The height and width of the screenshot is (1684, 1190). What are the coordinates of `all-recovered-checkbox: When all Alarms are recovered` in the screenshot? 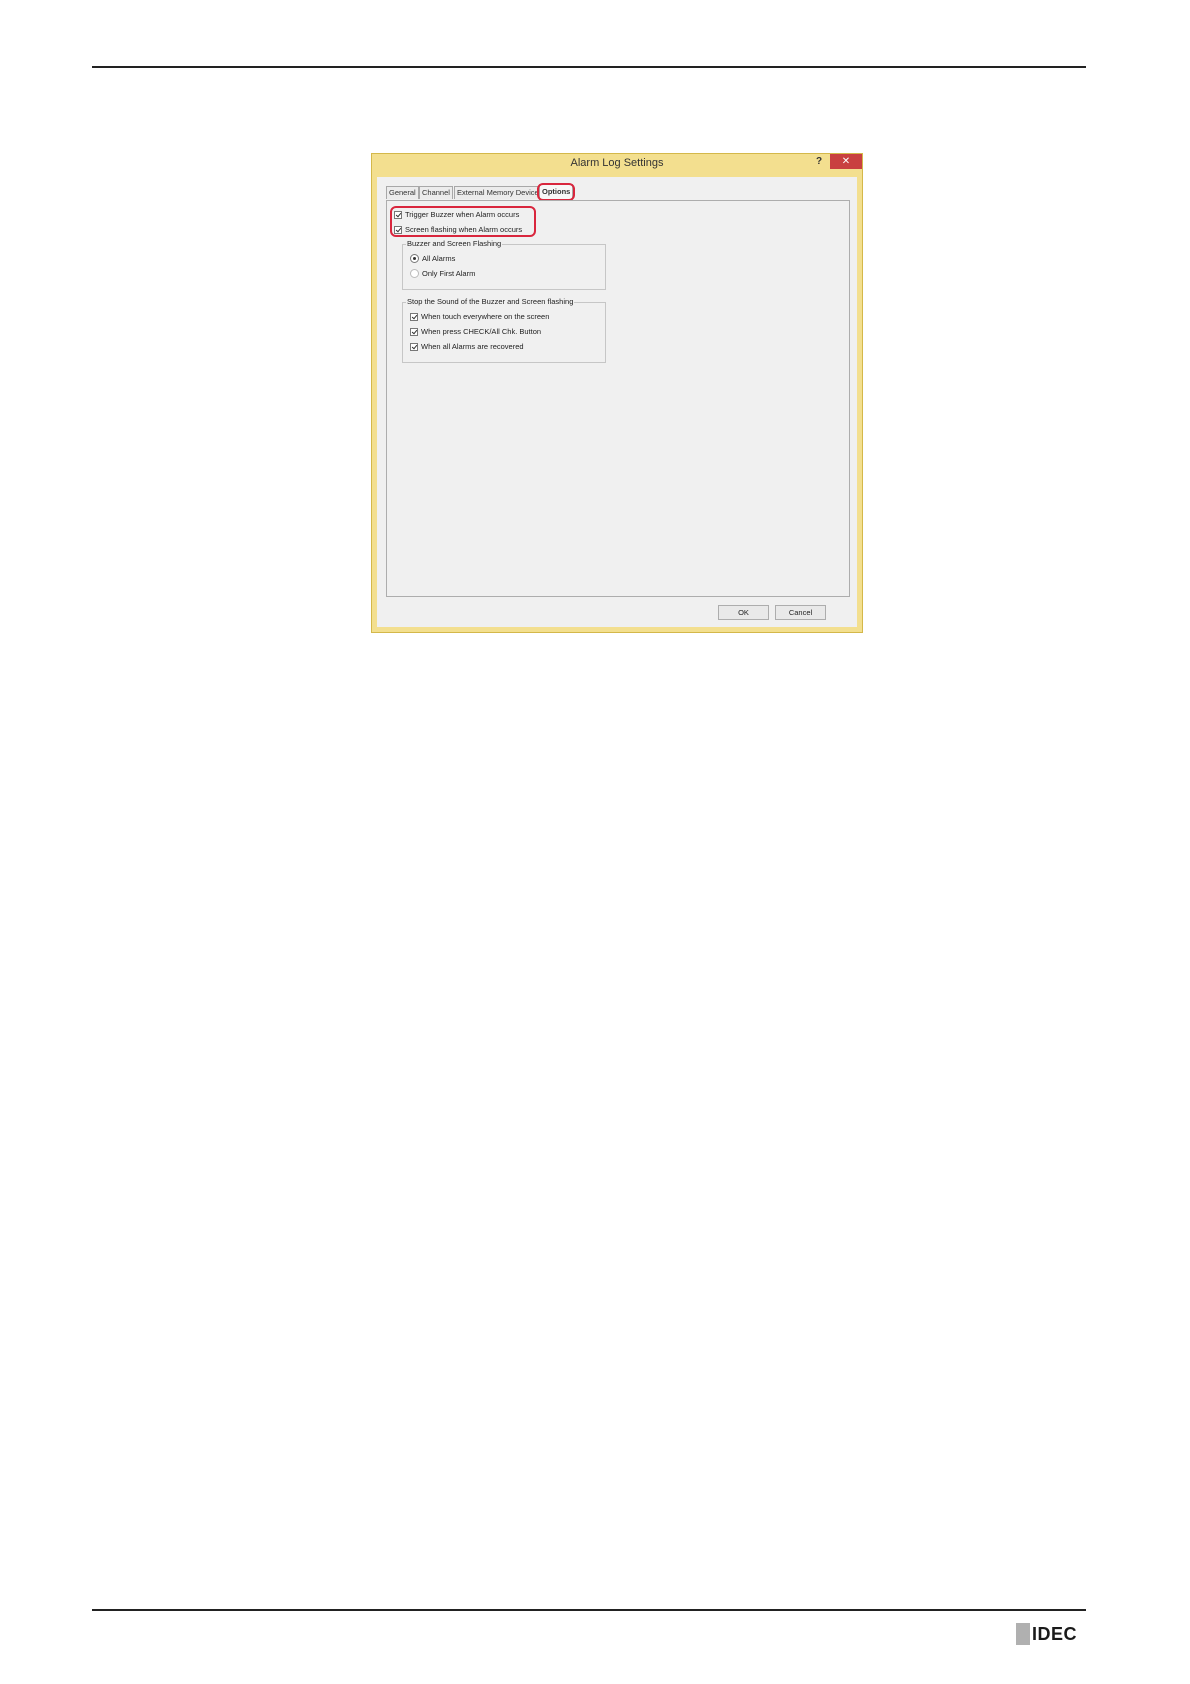 It's located at (467, 346).